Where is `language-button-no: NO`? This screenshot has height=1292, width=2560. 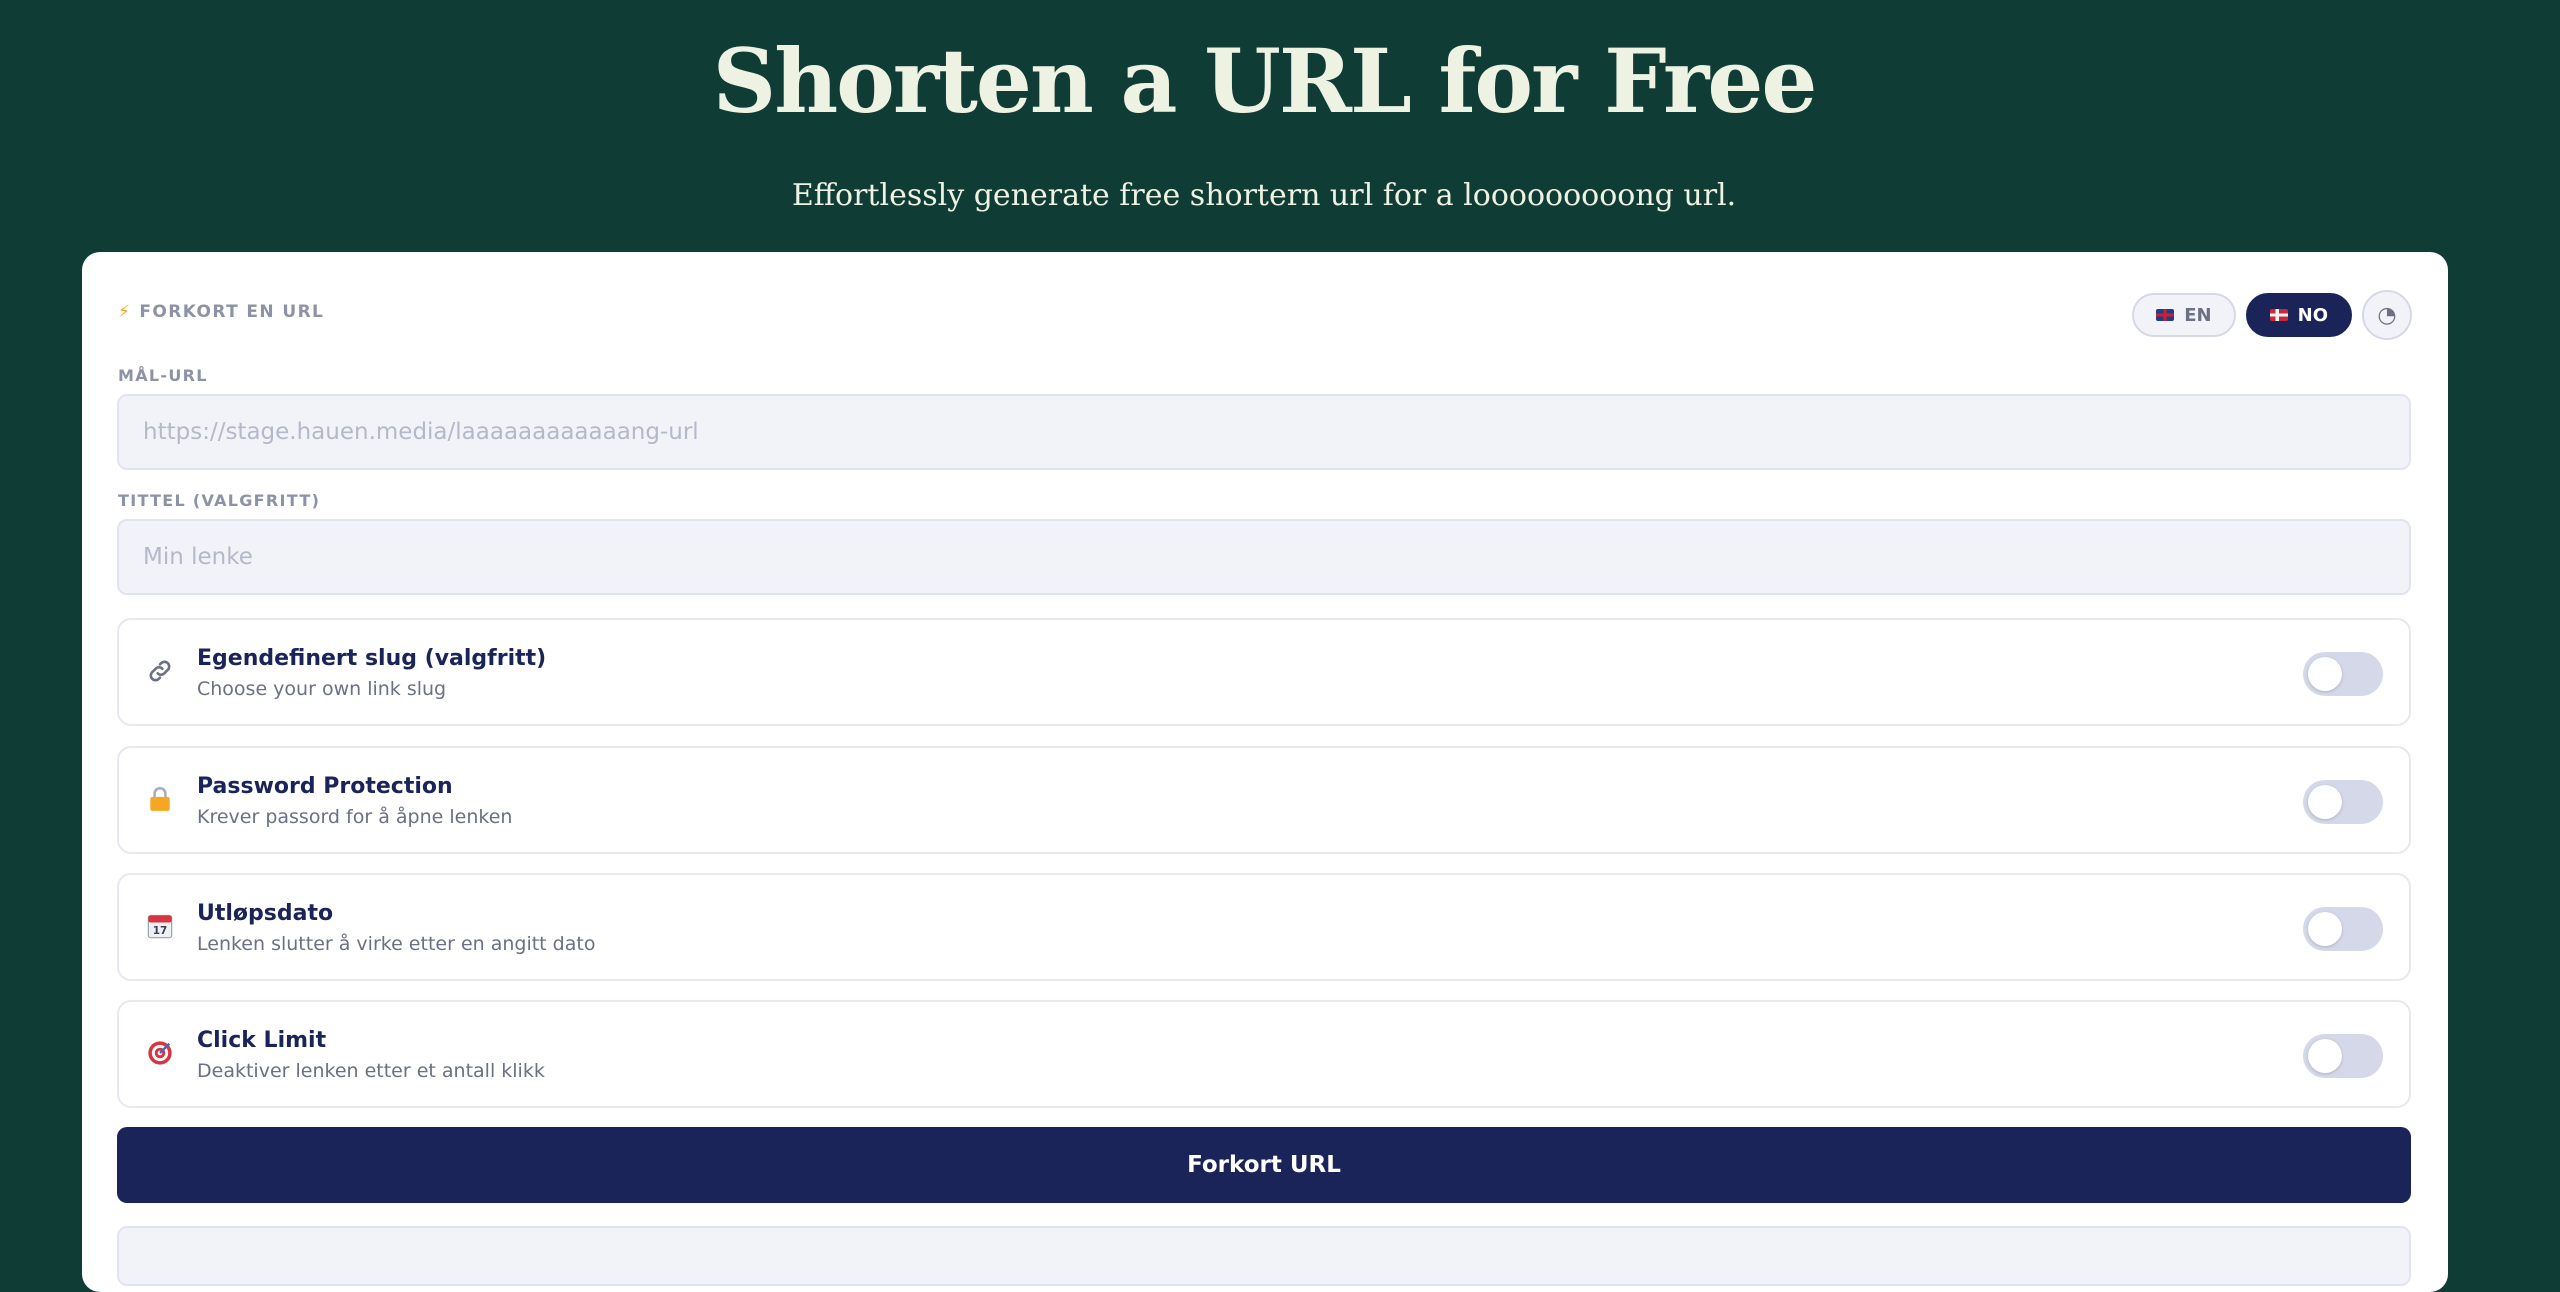
language-button-no: NO is located at coordinates (2298, 315).